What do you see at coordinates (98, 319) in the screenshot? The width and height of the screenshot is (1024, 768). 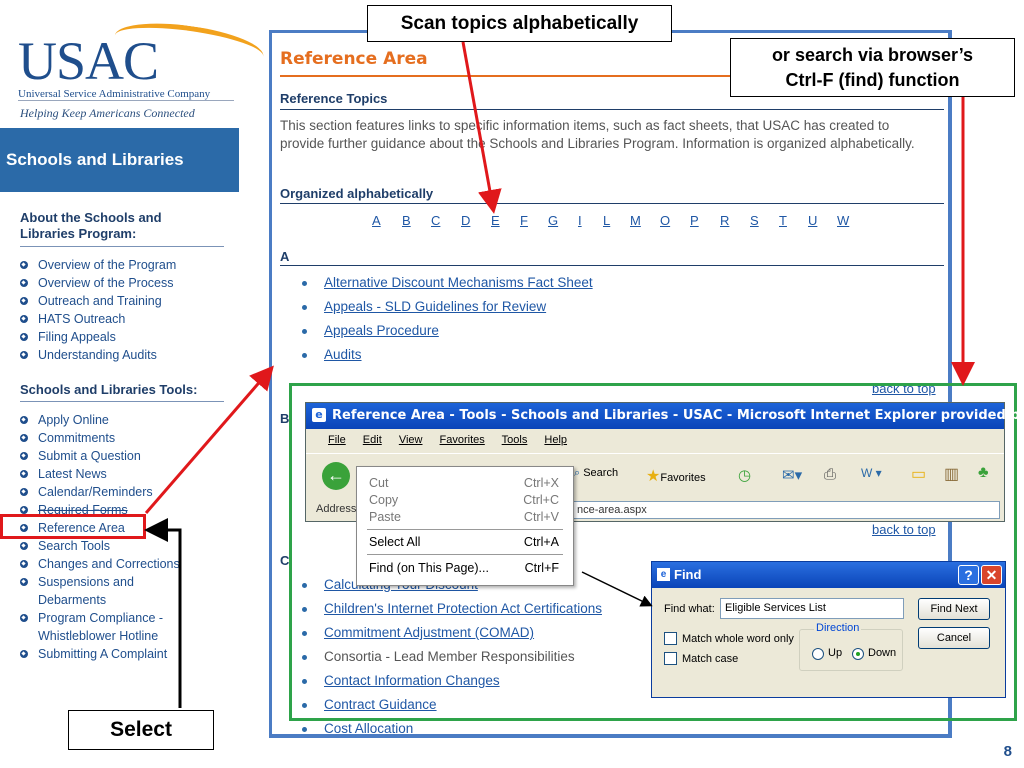 I see `sidebar-item-hats: HATS Outreach` at bounding box center [98, 319].